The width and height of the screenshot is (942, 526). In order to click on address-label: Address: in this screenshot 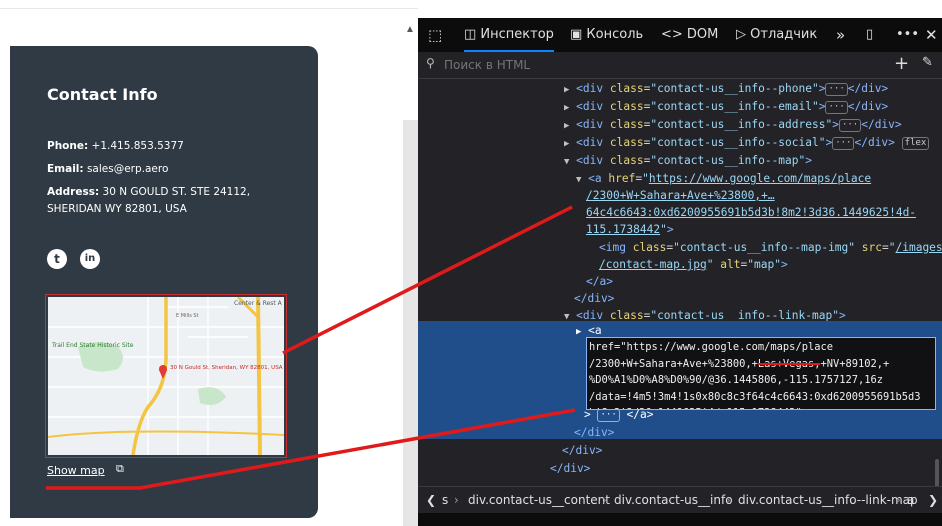, I will do `click(73, 192)`.